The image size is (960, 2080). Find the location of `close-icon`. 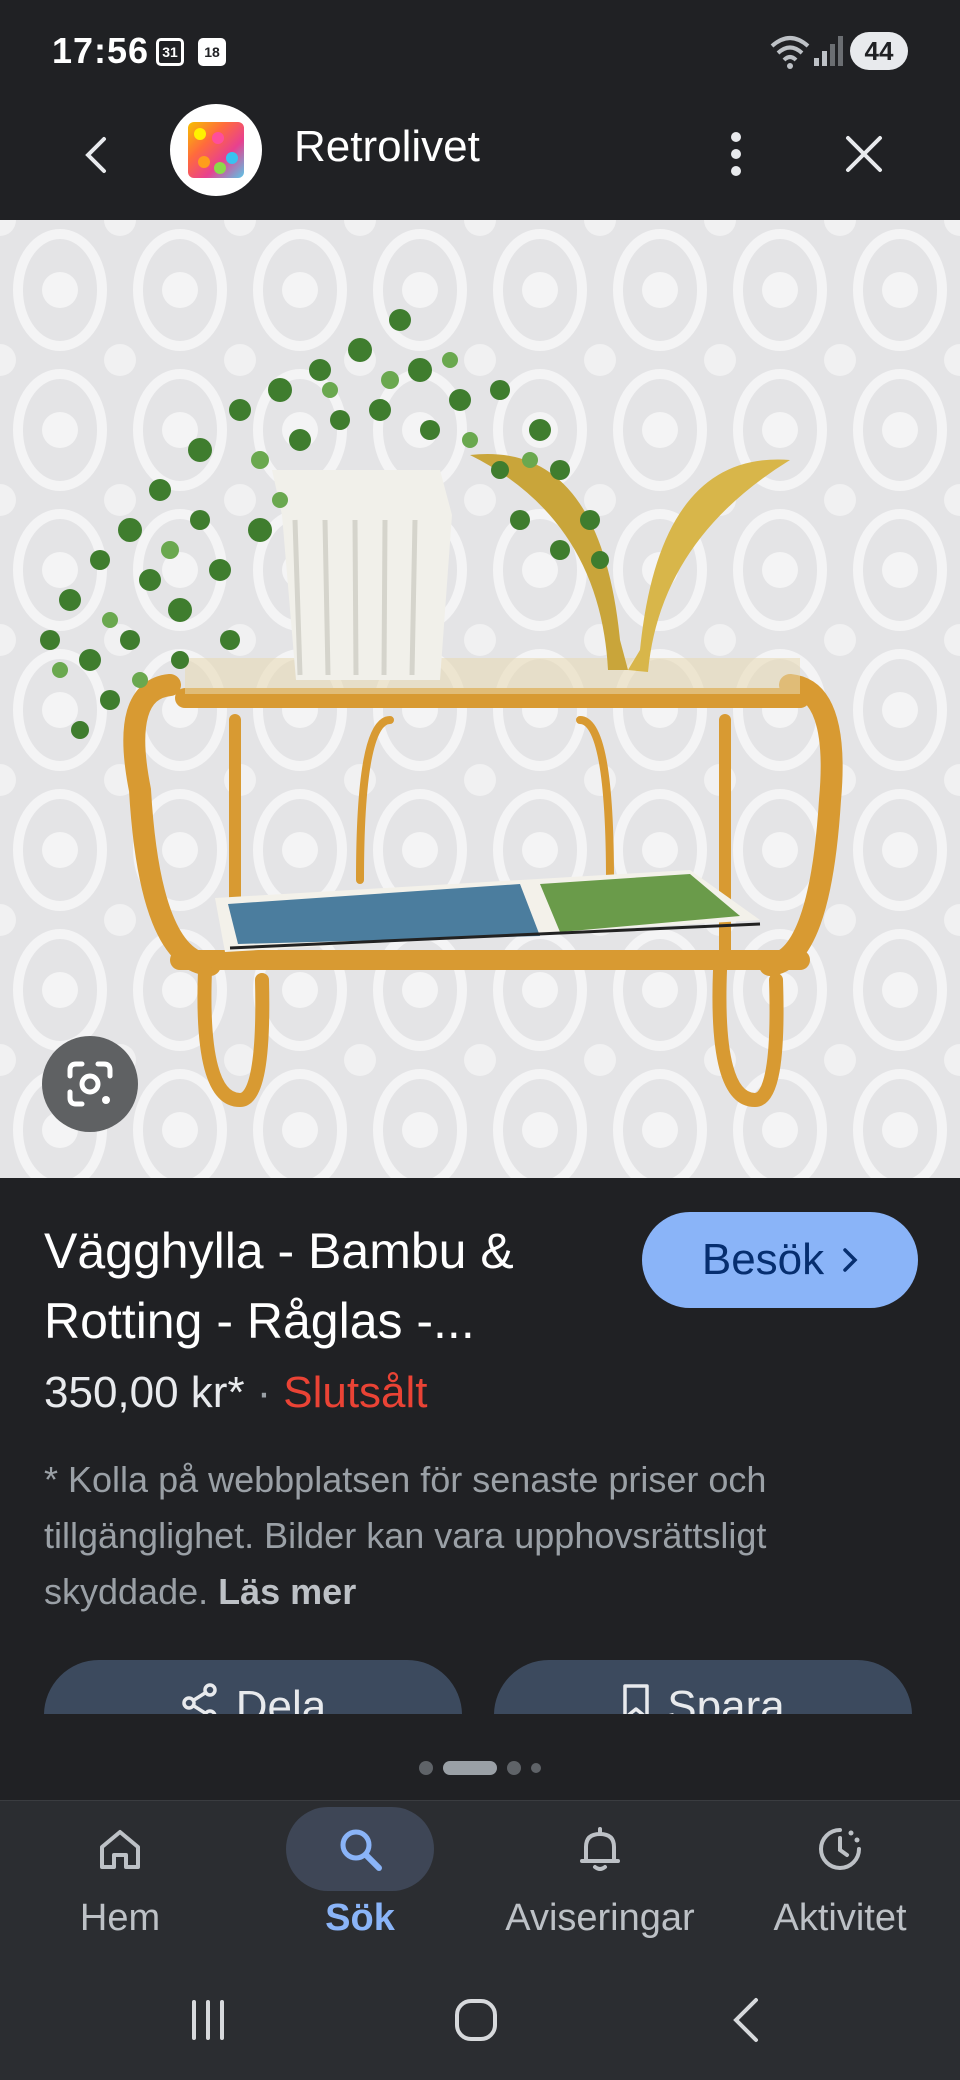

close-icon is located at coordinates (864, 154).